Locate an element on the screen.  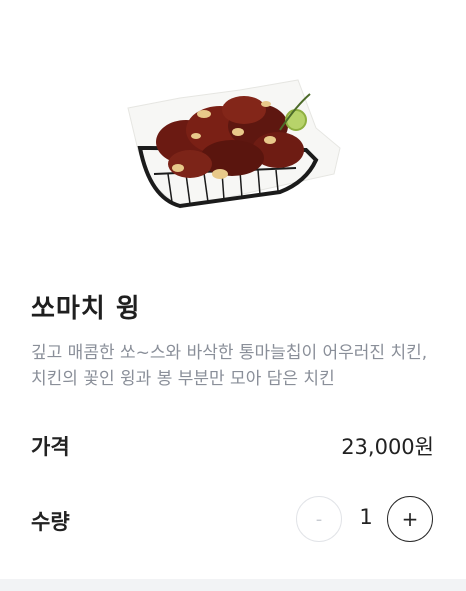
minus-icon: - is located at coordinates (319, 519).